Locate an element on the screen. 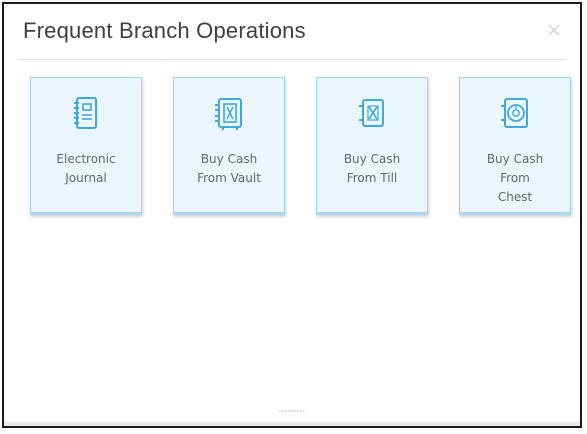 This screenshot has width=587, height=434. close-icon is located at coordinates (554, 30).